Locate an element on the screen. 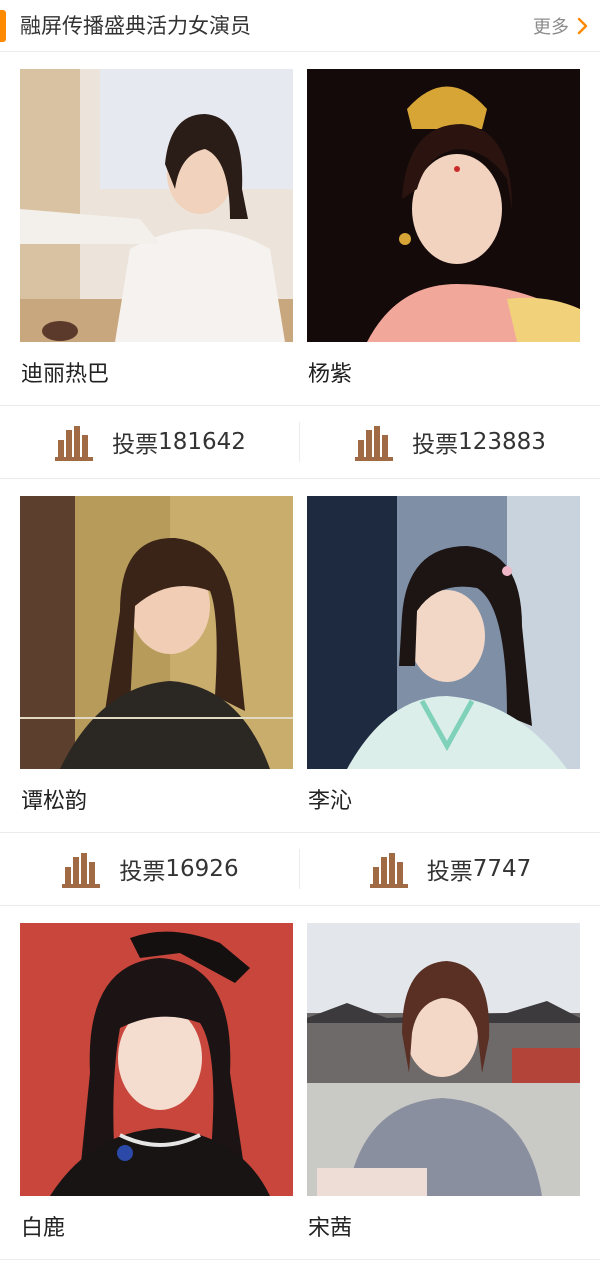  vote-count: 123883 is located at coordinates (502, 442).